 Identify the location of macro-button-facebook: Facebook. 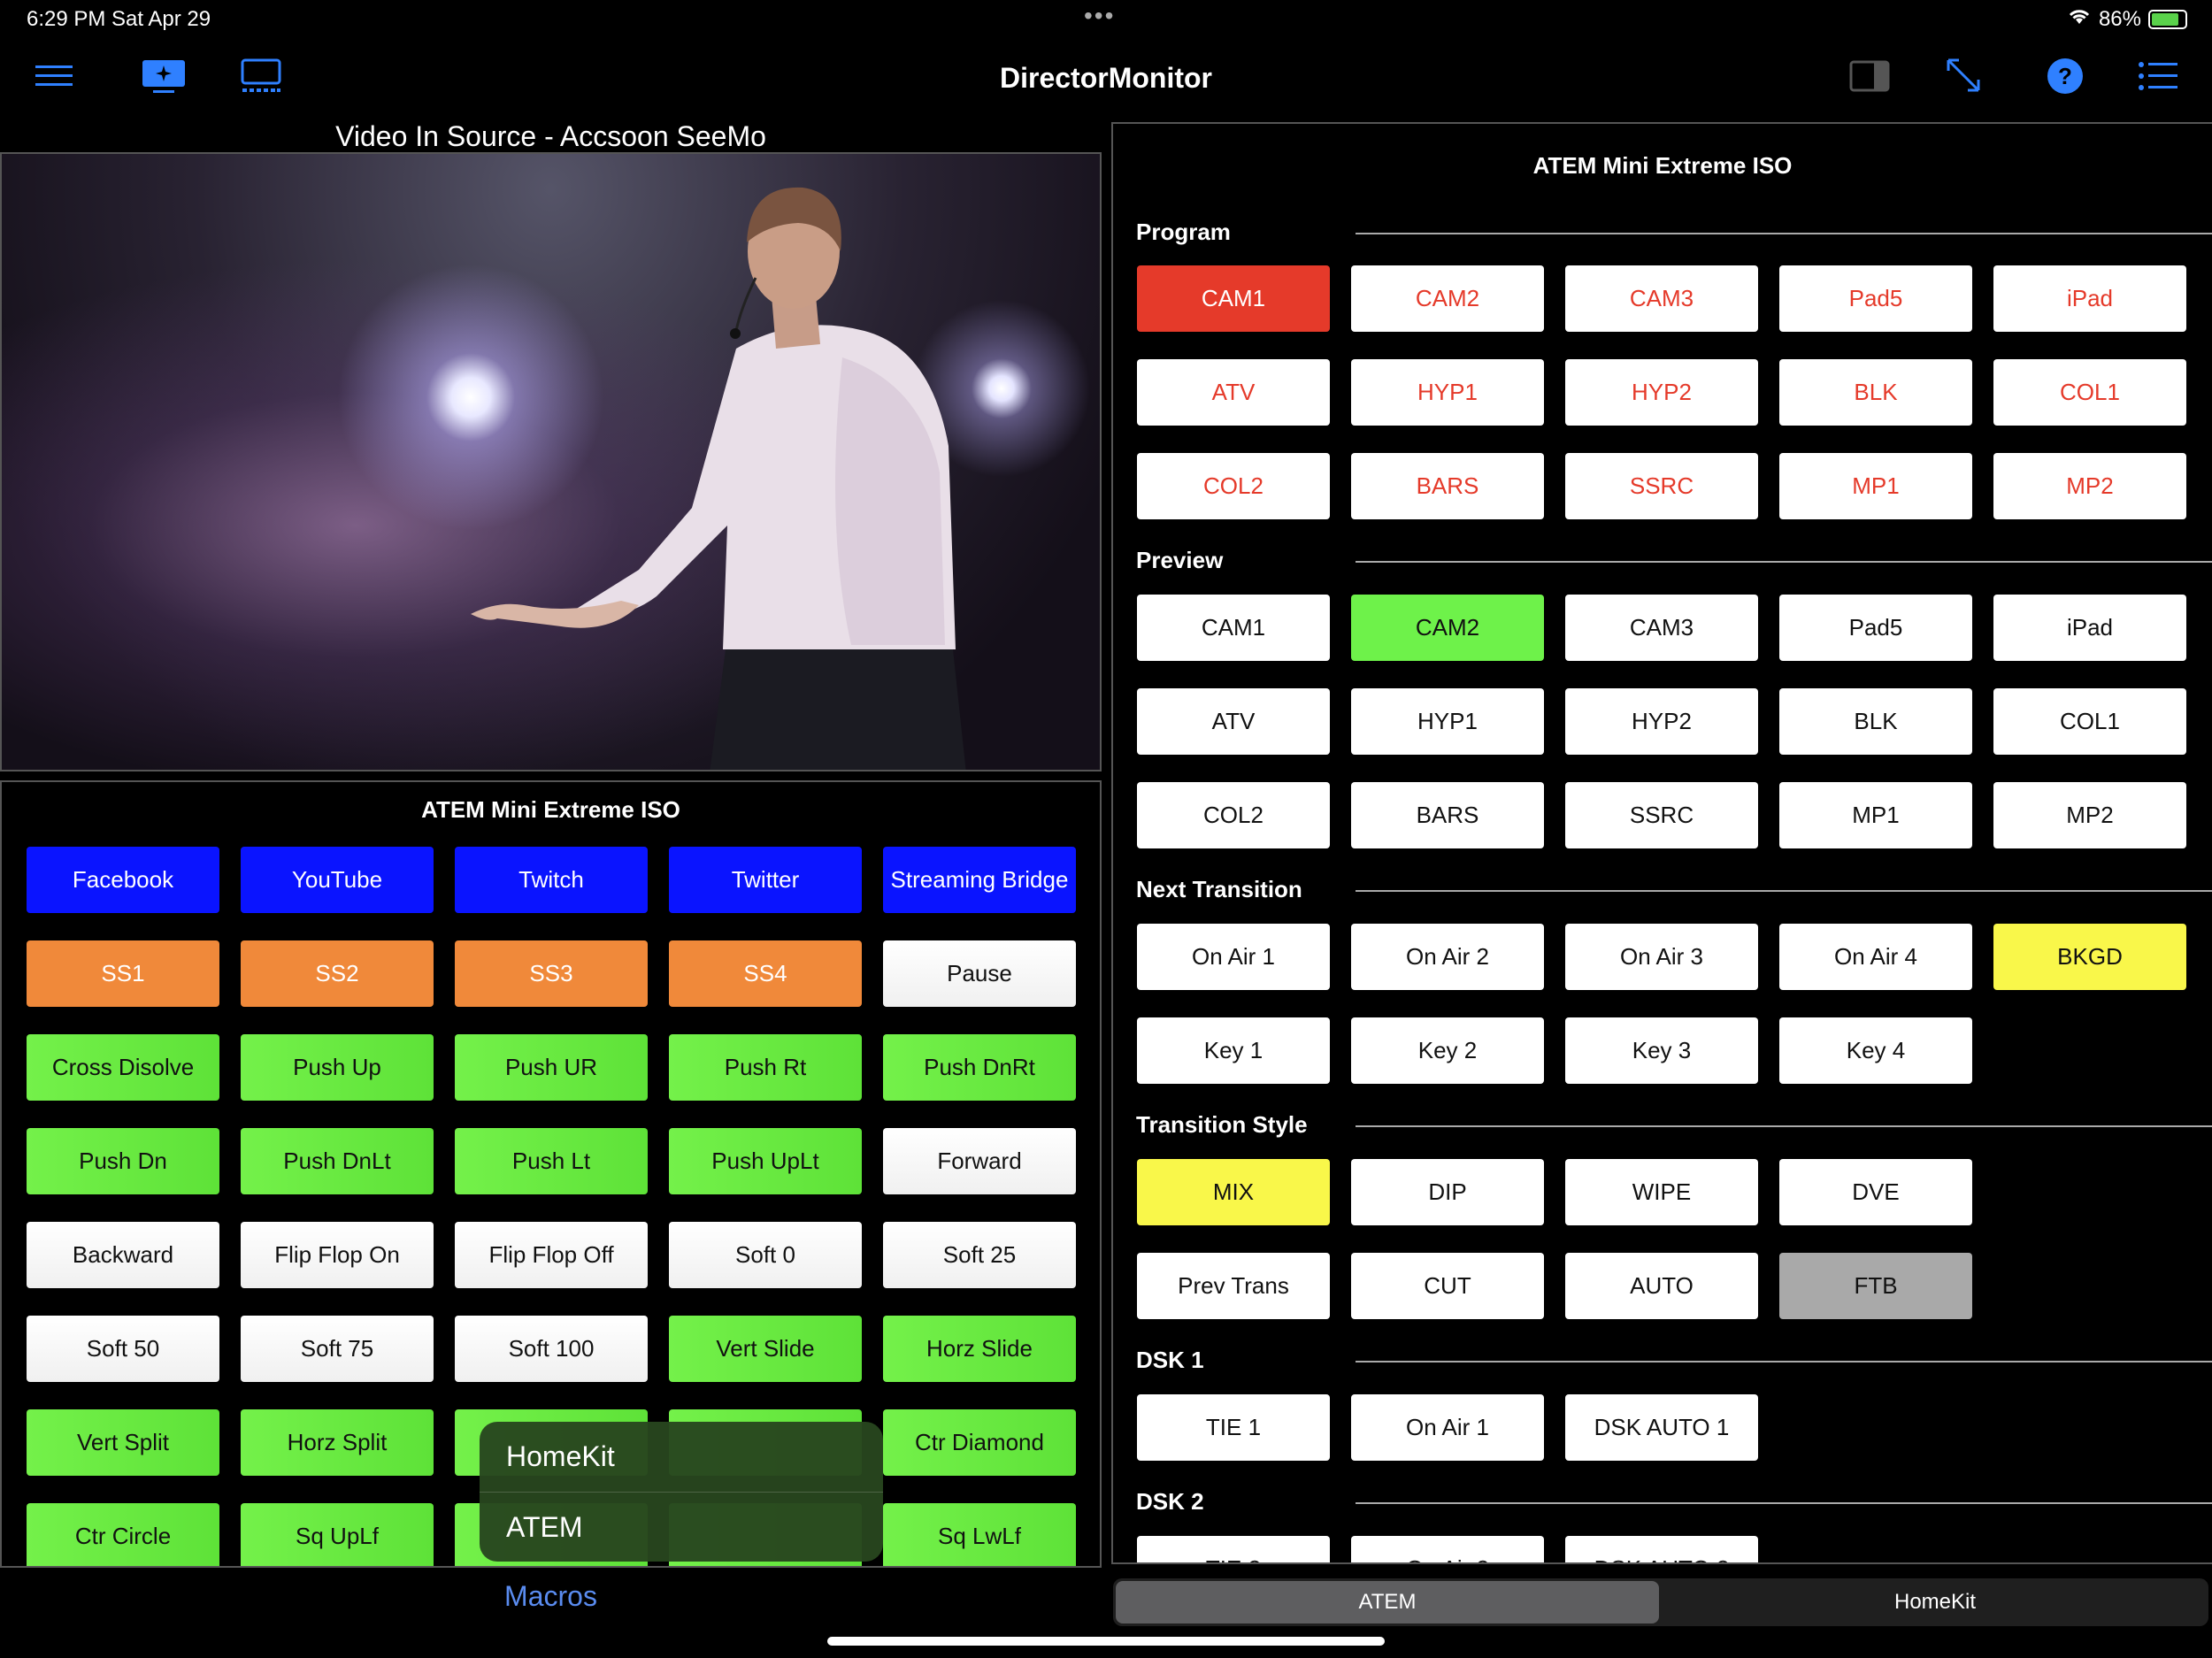
(123, 880).